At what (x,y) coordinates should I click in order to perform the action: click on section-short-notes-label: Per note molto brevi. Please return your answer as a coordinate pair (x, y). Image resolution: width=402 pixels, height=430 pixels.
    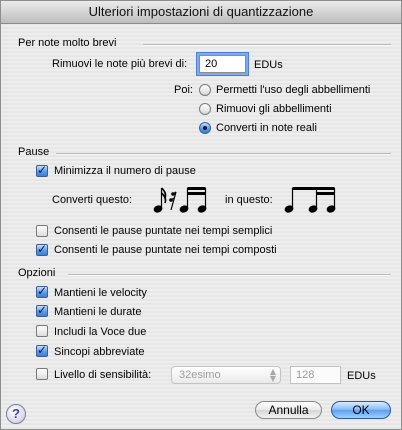
    Looking at the image, I should click on (67, 43).